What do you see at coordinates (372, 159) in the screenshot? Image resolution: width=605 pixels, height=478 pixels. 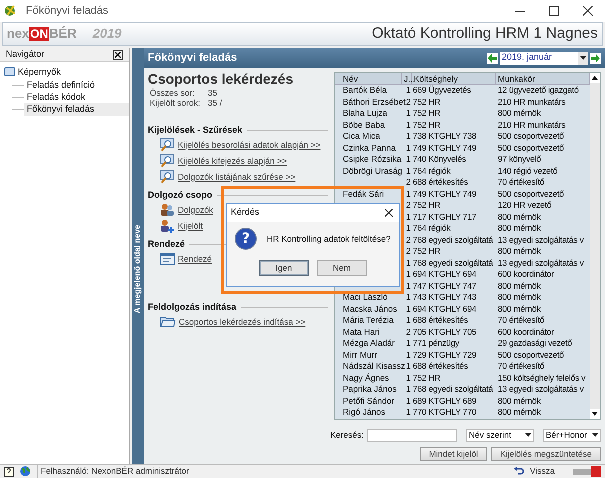 I see `table-cell: Csipke Rózsika` at bounding box center [372, 159].